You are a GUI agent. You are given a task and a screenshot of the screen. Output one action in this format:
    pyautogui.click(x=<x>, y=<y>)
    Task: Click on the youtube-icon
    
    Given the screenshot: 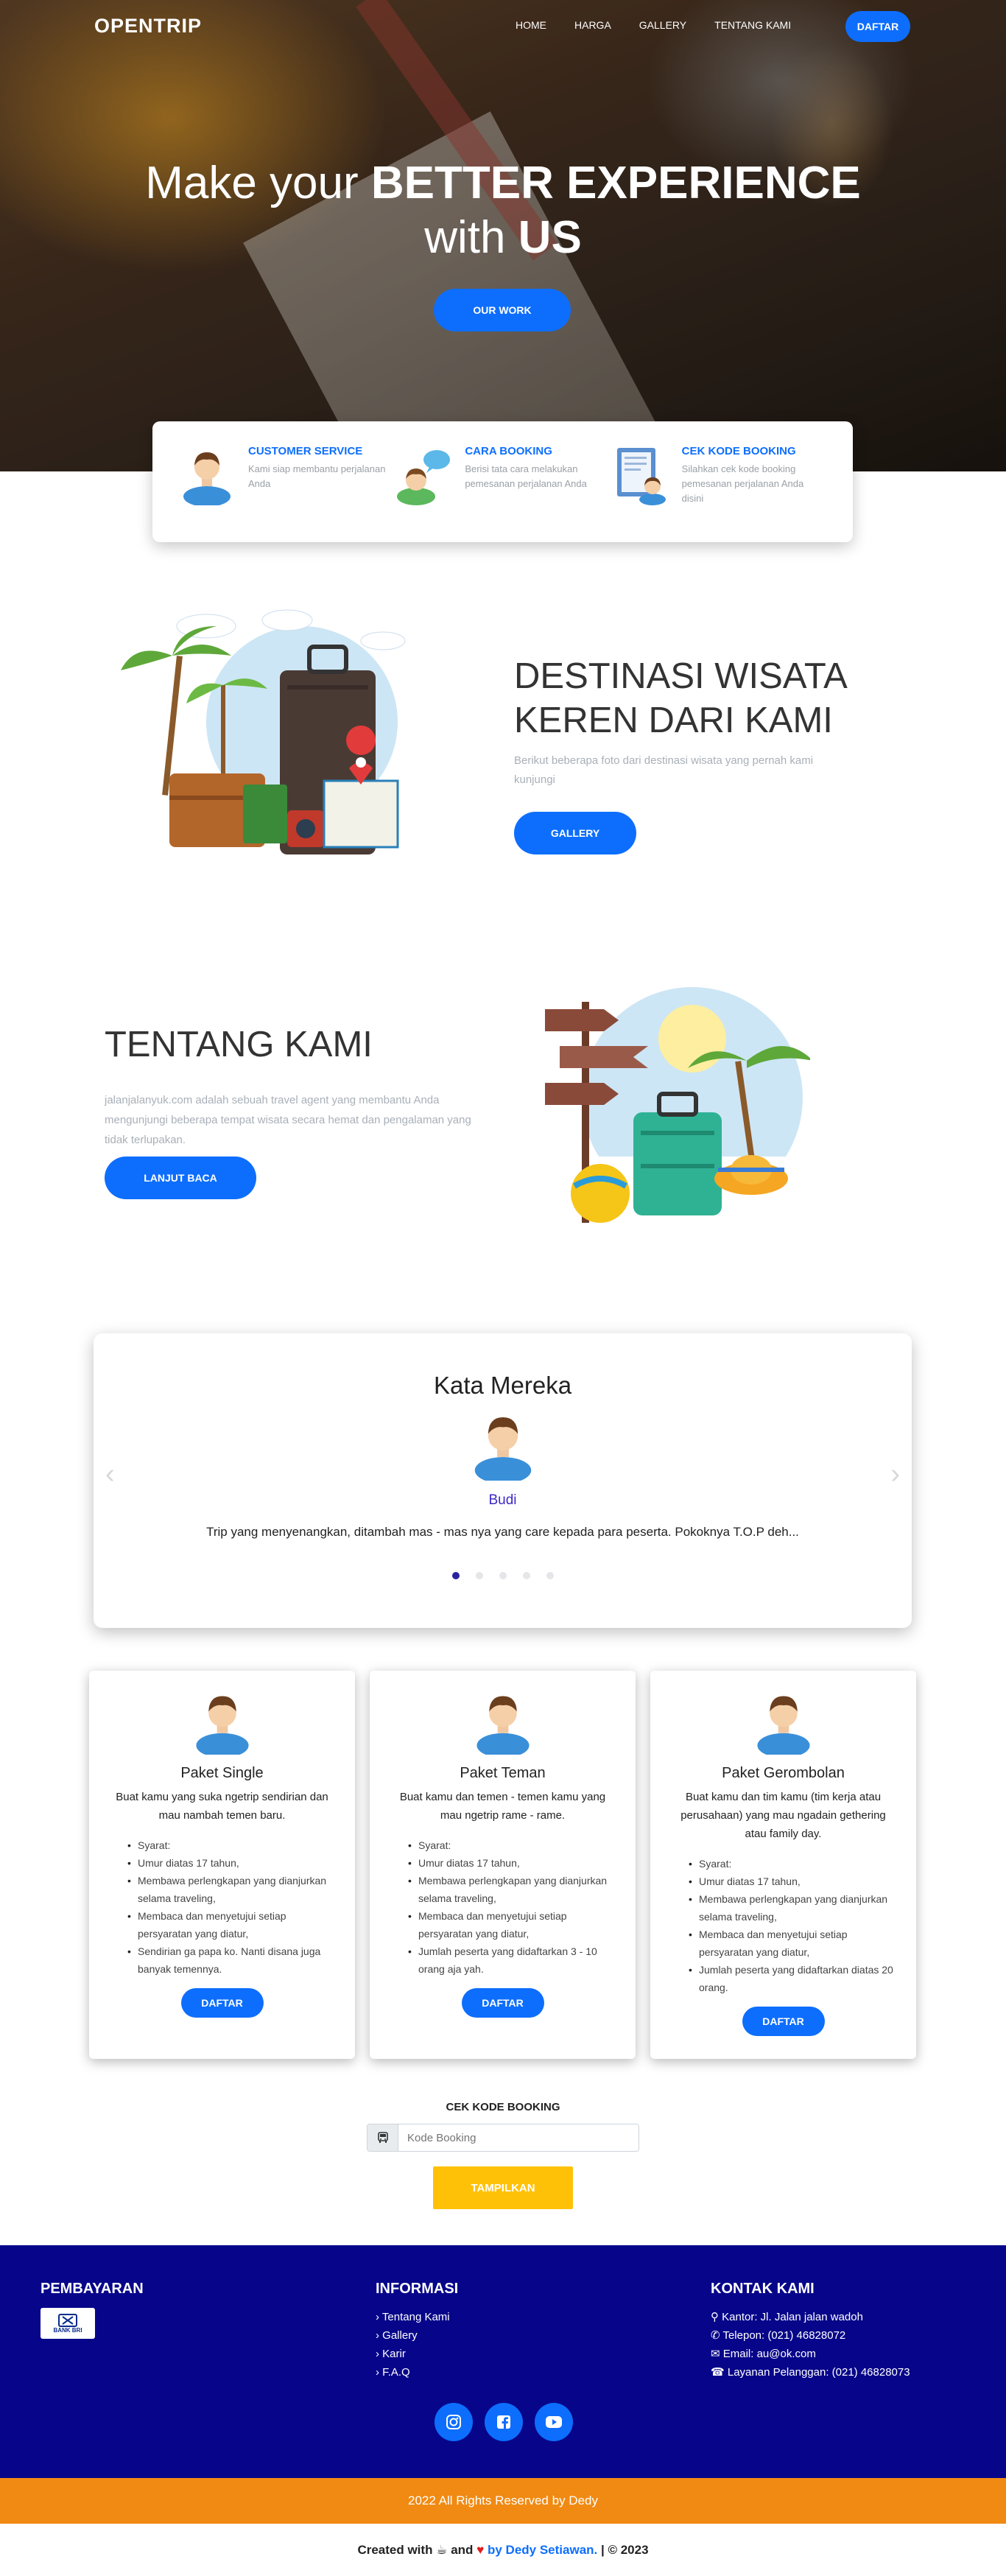 What is the action you would take?
    pyautogui.click(x=554, y=2422)
    